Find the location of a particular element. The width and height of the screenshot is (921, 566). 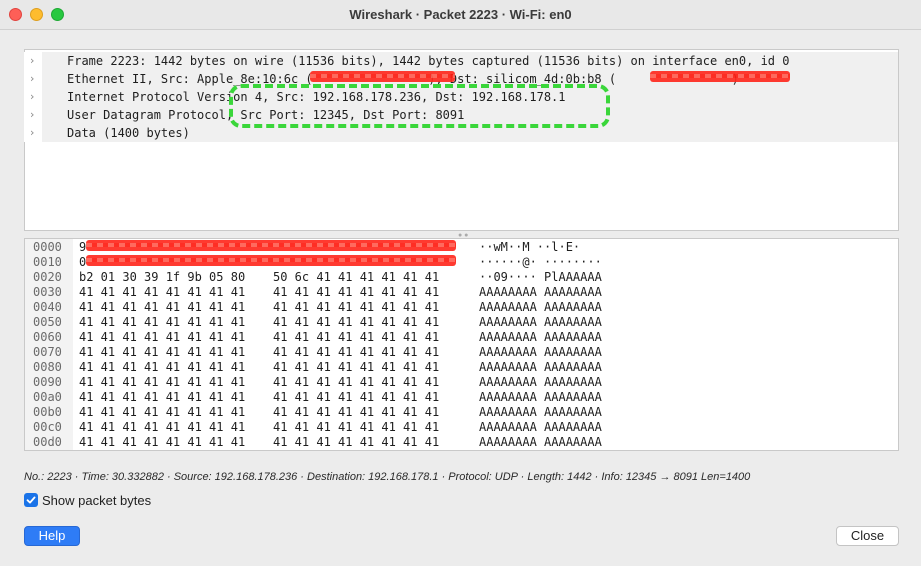

show-packet-bytes-label: Show packet bytes is located at coordinates (96, 500).